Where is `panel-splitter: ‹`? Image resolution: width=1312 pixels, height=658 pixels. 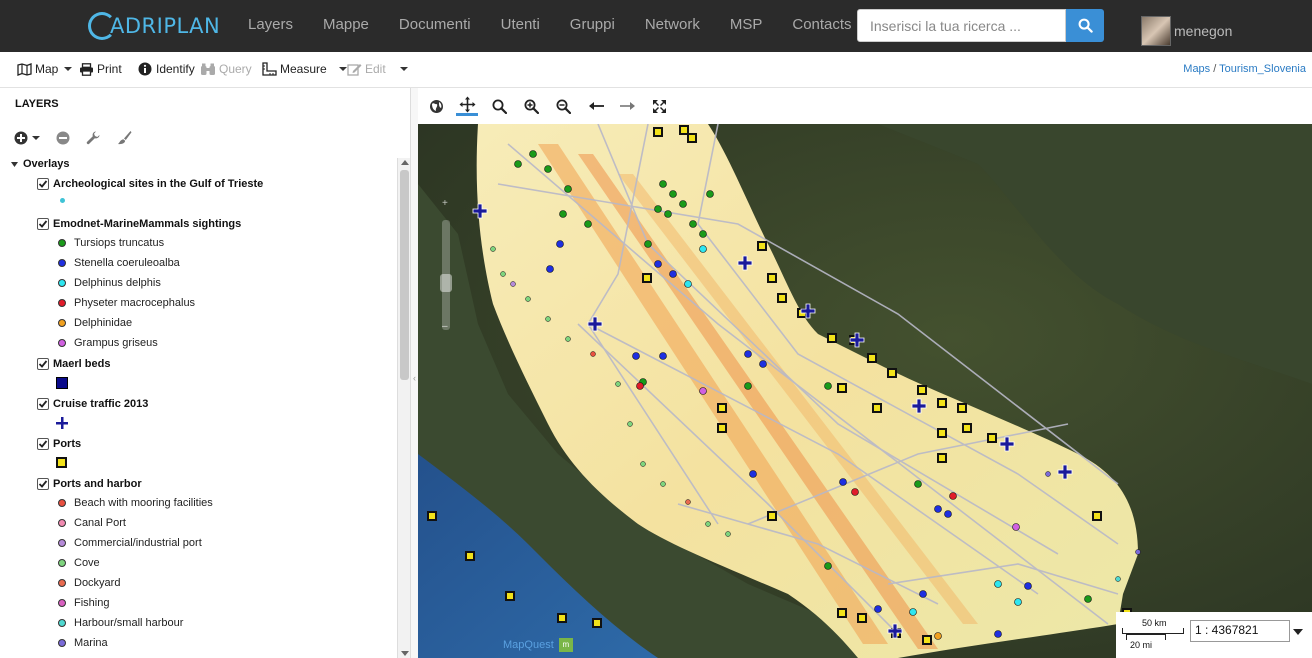 panel-splitter: ‹ is located at coordinates (414, 373).